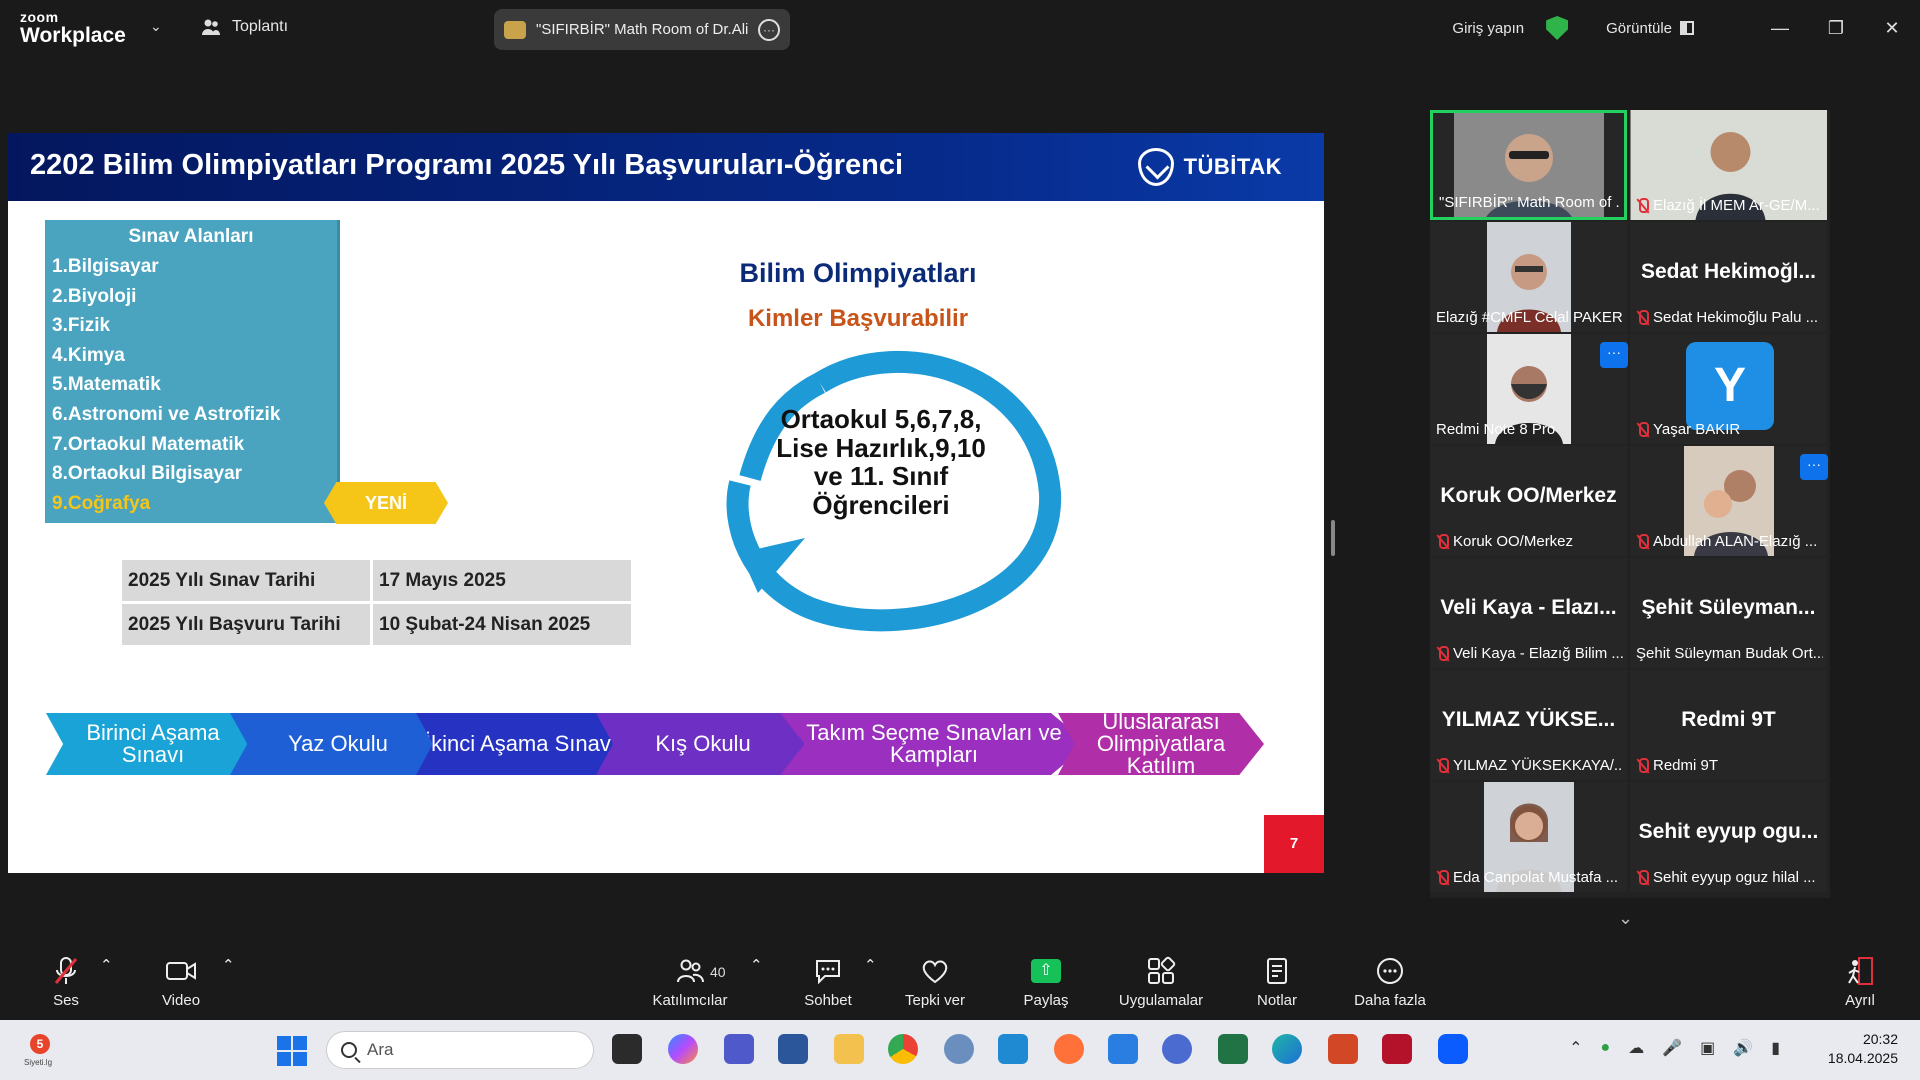 The height and width of the screenshot is (1080, 1920). What do you see at coordinates (756, 965) in the screenshot?
I see `participants-options-caret: ⌃` at bounding box center [756, 965].